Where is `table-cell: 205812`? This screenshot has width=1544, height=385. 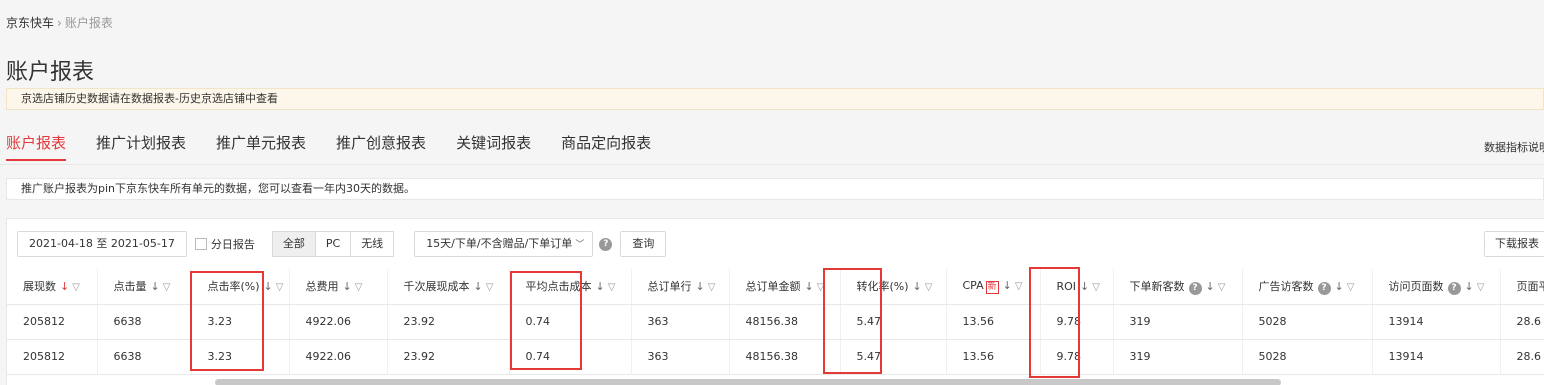 table-cell: 205812 is located at coordinates (52, 322).